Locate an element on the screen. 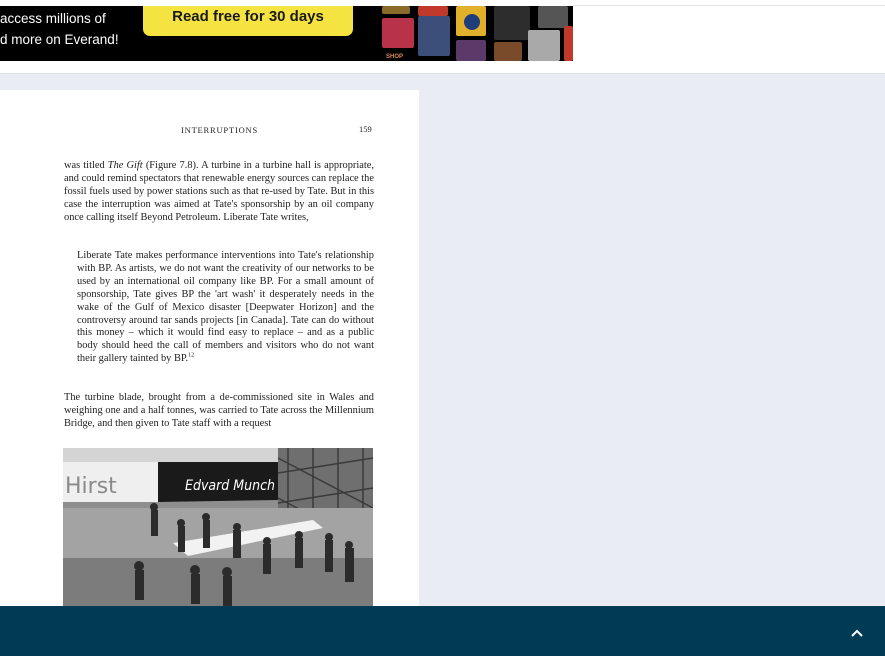 The width and height of the screenshot is (885, 656). promo-line-1: access millions of is located at coordinates (53, 18).